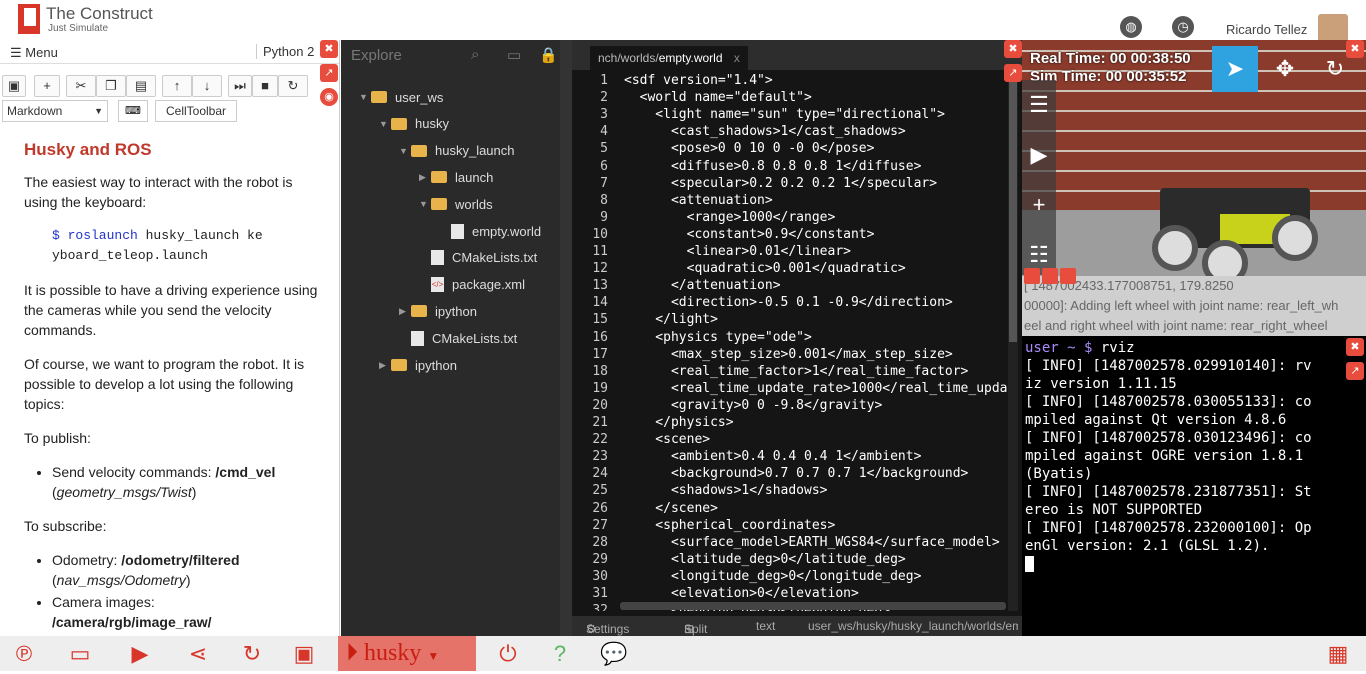  Describe the element at coordinates (1032, 276) in the screenshot. I see `eraser-icon` at that location.